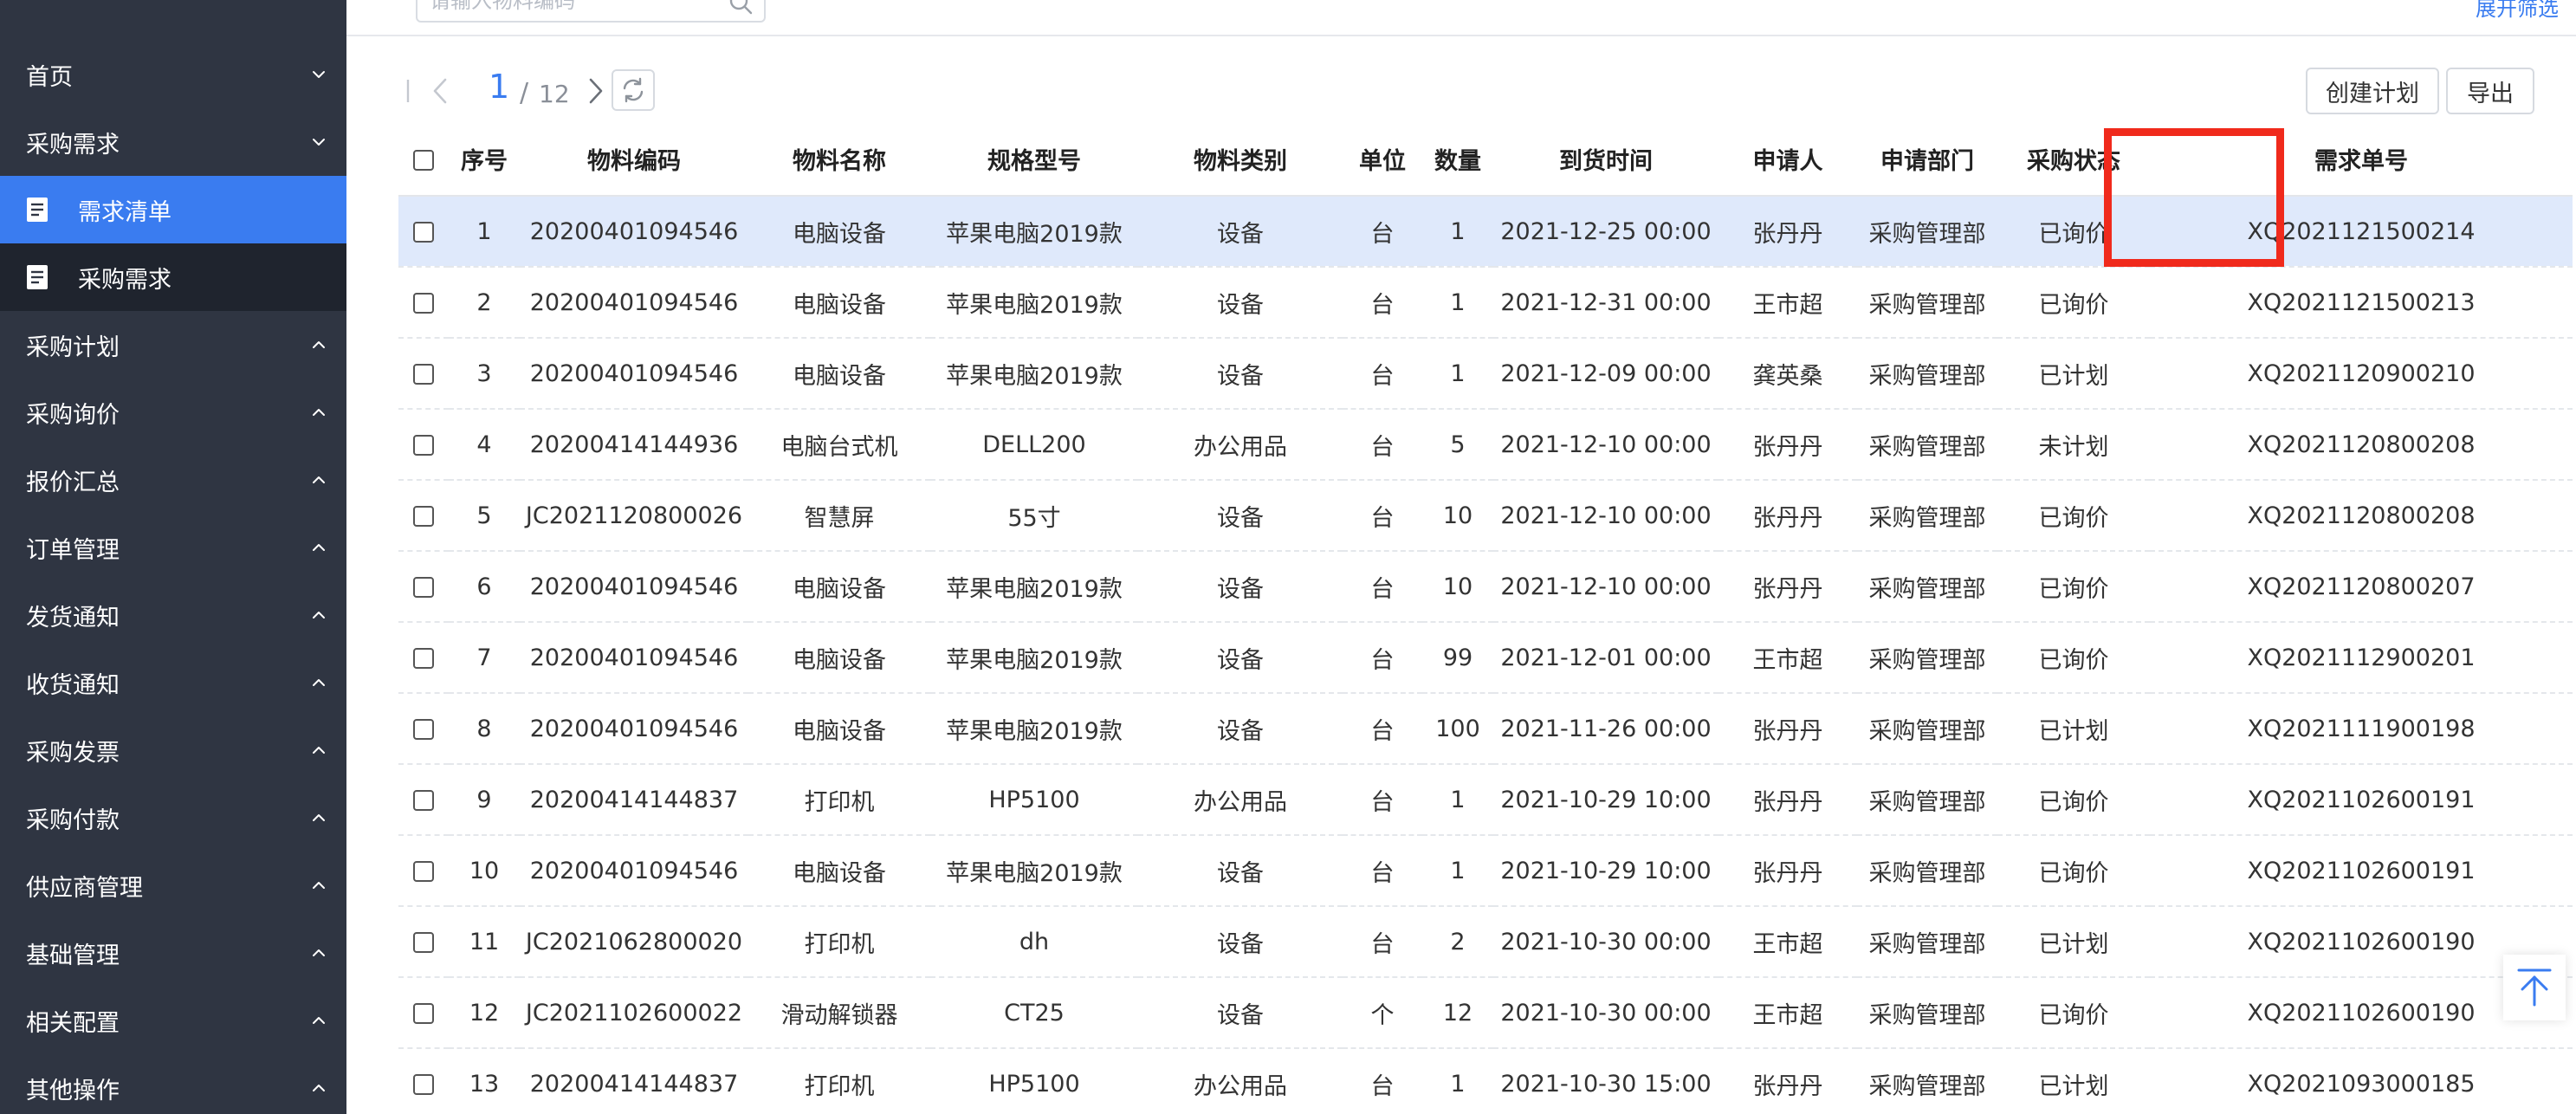  Describe the element at coordinates (633, 90) in the screenshot. I see `refresh-button` at that location.